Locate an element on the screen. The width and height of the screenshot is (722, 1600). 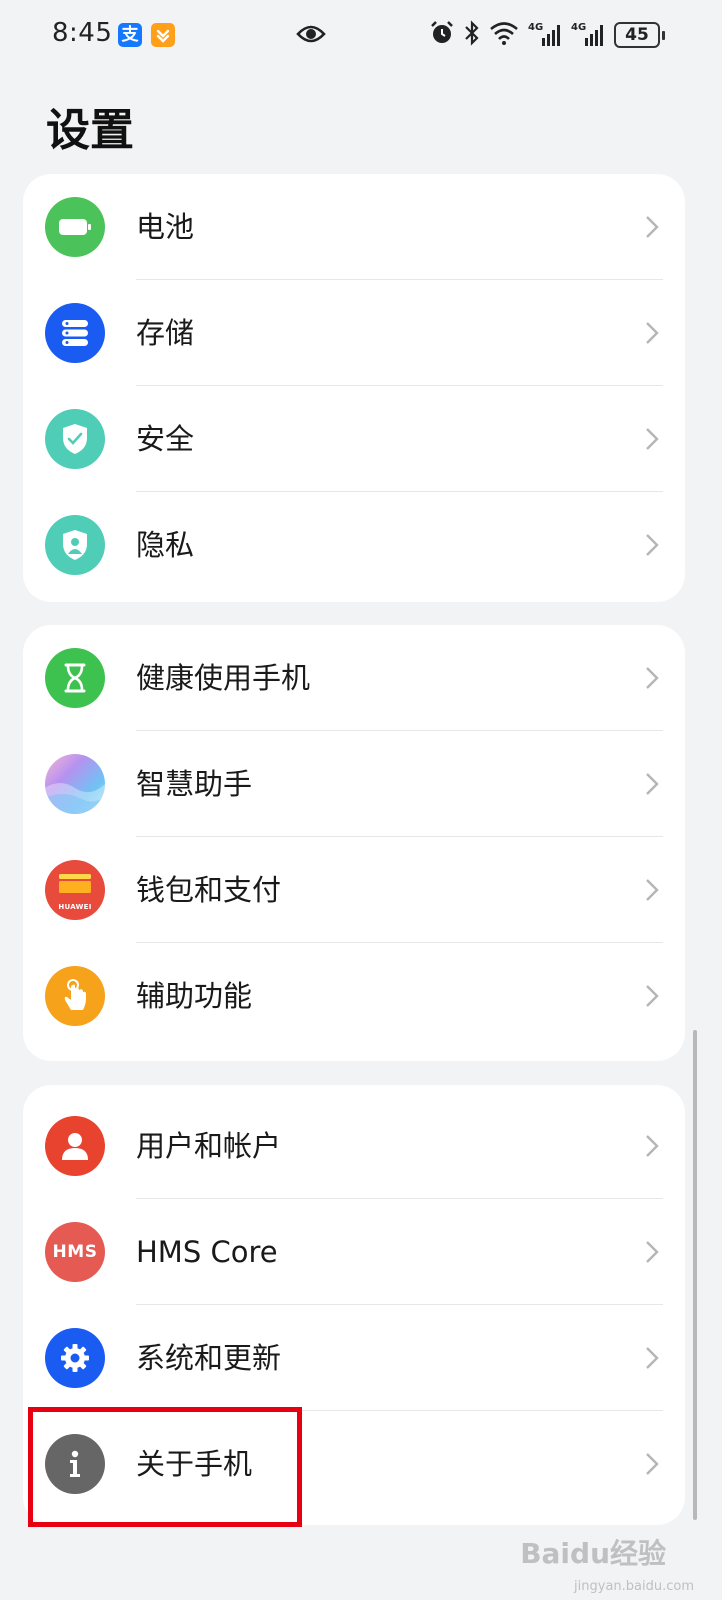
storage-icon is located at coordinates (75, 333).